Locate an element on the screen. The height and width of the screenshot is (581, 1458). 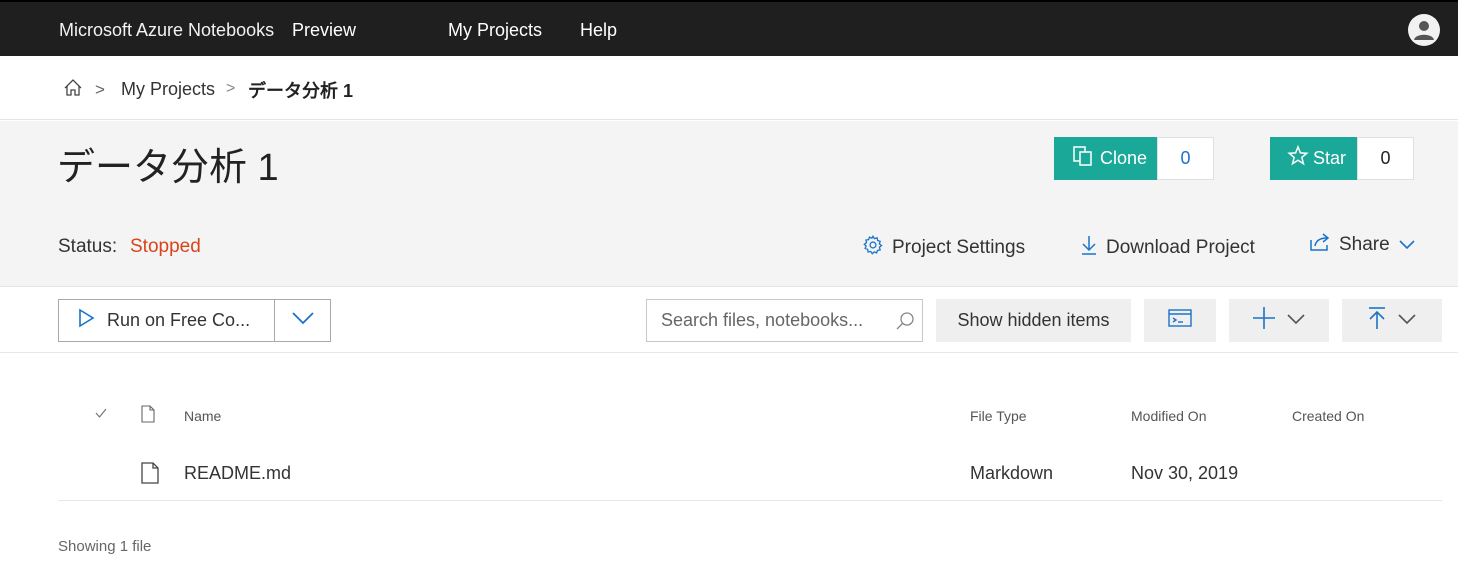
search-icon is located at coordinates (905, 323).